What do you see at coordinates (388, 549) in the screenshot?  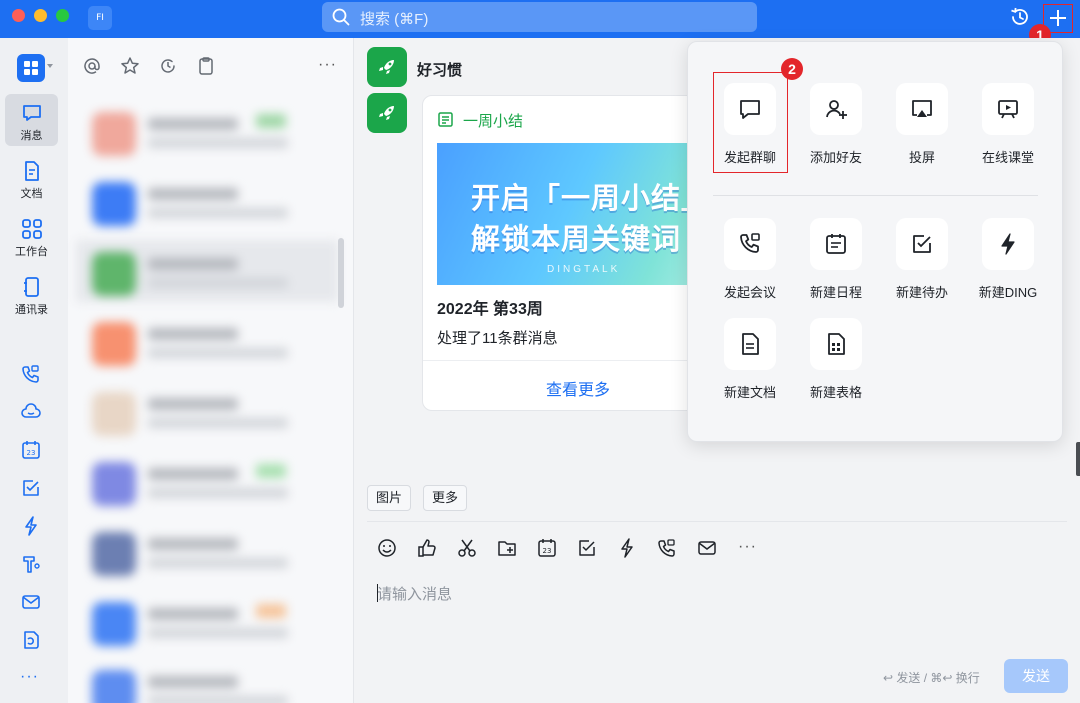 I see `emoji-button` at bounding box center [388, 549].